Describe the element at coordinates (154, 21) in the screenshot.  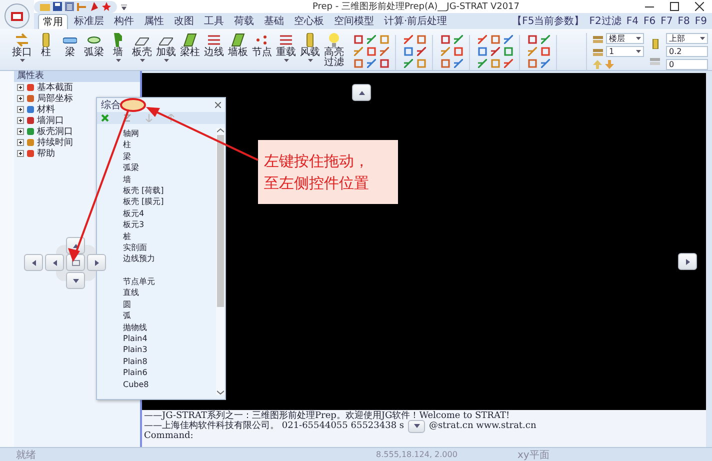
I see `ribbon-tab: 属性` at that location.